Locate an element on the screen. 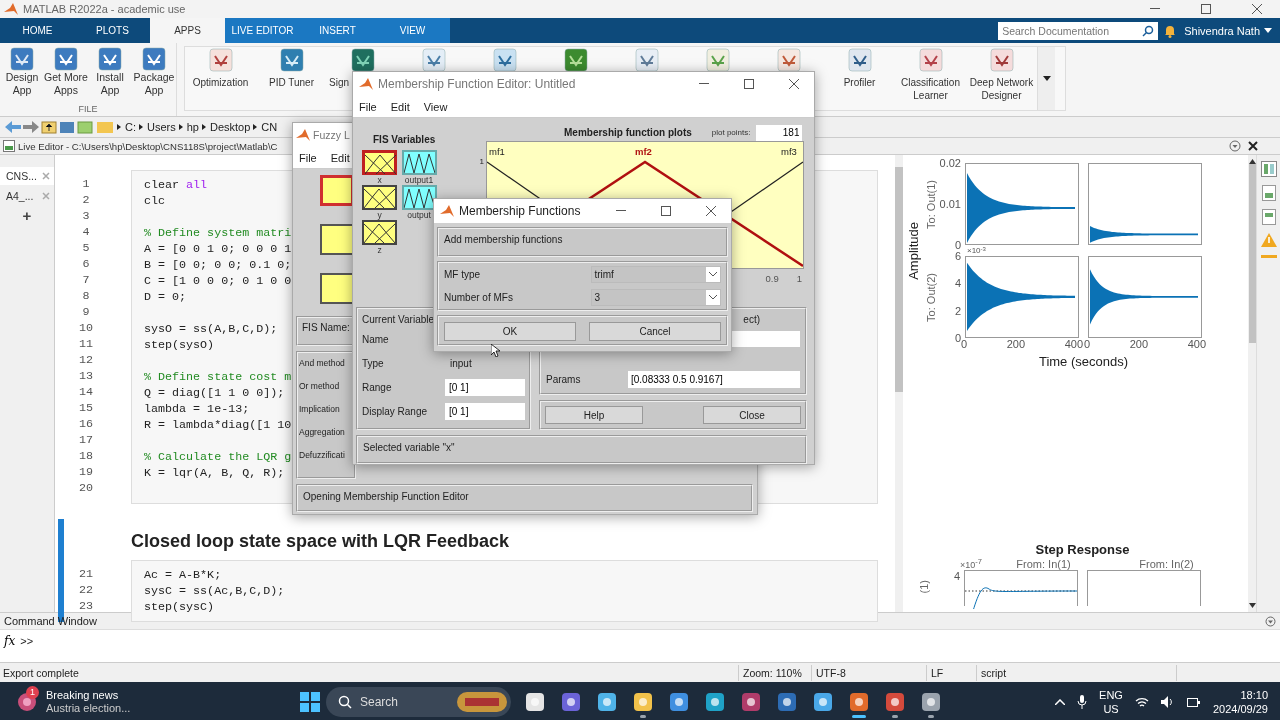 Image resolution: width=1280 pixels, height=720 pixels. code-line: K = lqr(A, B, Q, R); is located at coordinates (214, 473).